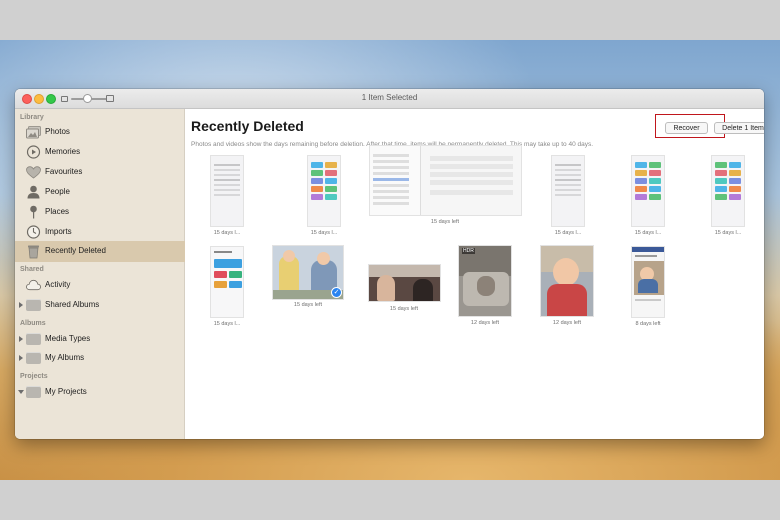  I want to click on thumbnail-screenshot-post, so click(648, 282).